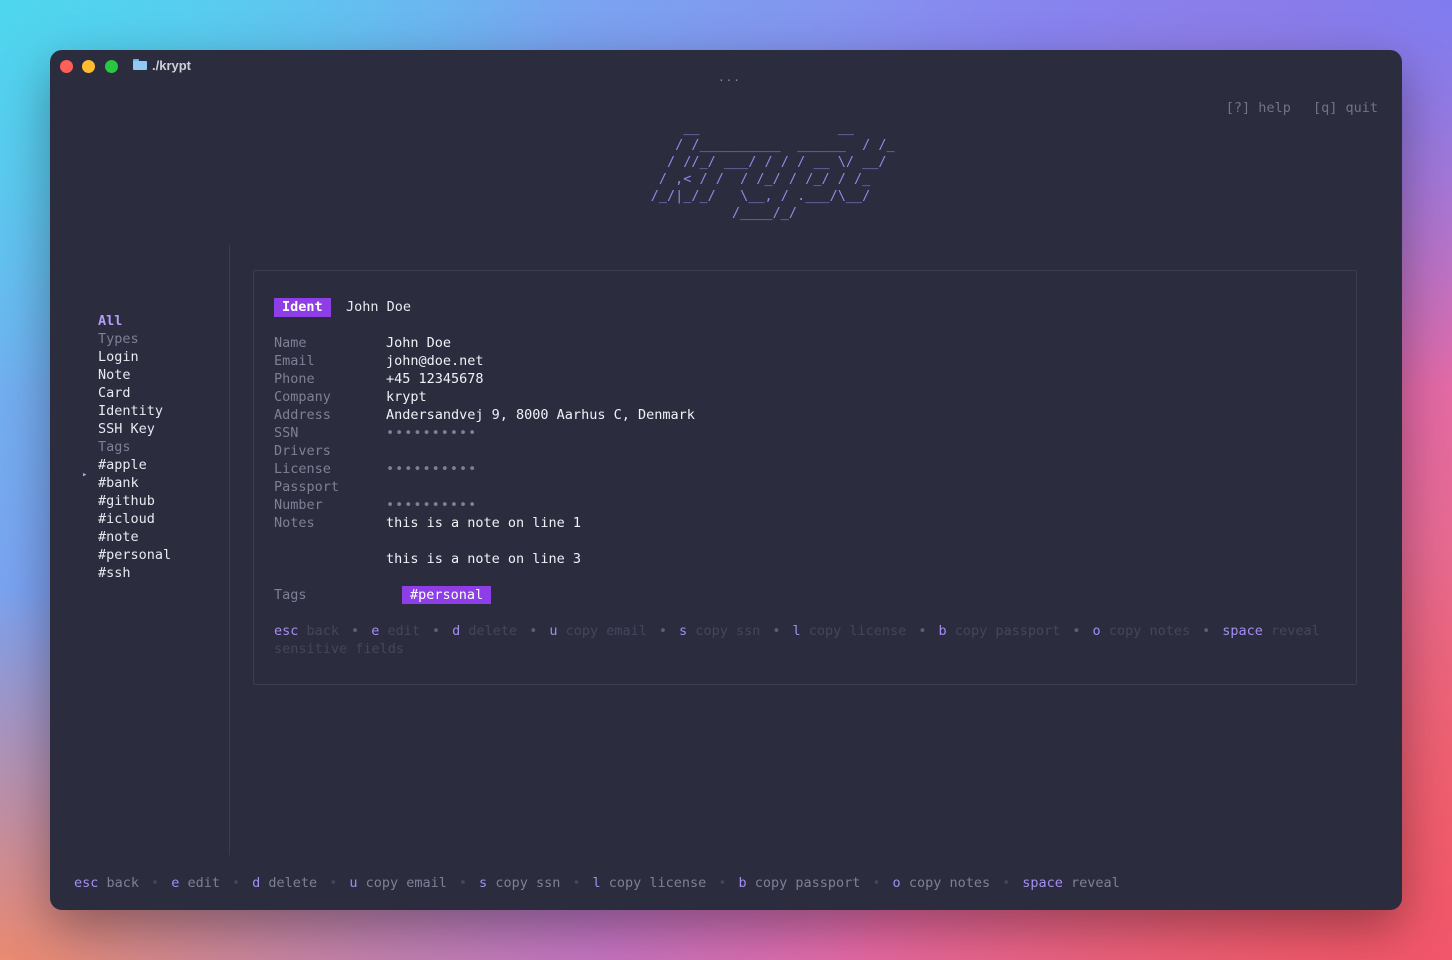 The image size is (1452, 960). Describe the element at coordinates (379, 307) in the screenshot. I see `entry-title: John Doe` at that location.